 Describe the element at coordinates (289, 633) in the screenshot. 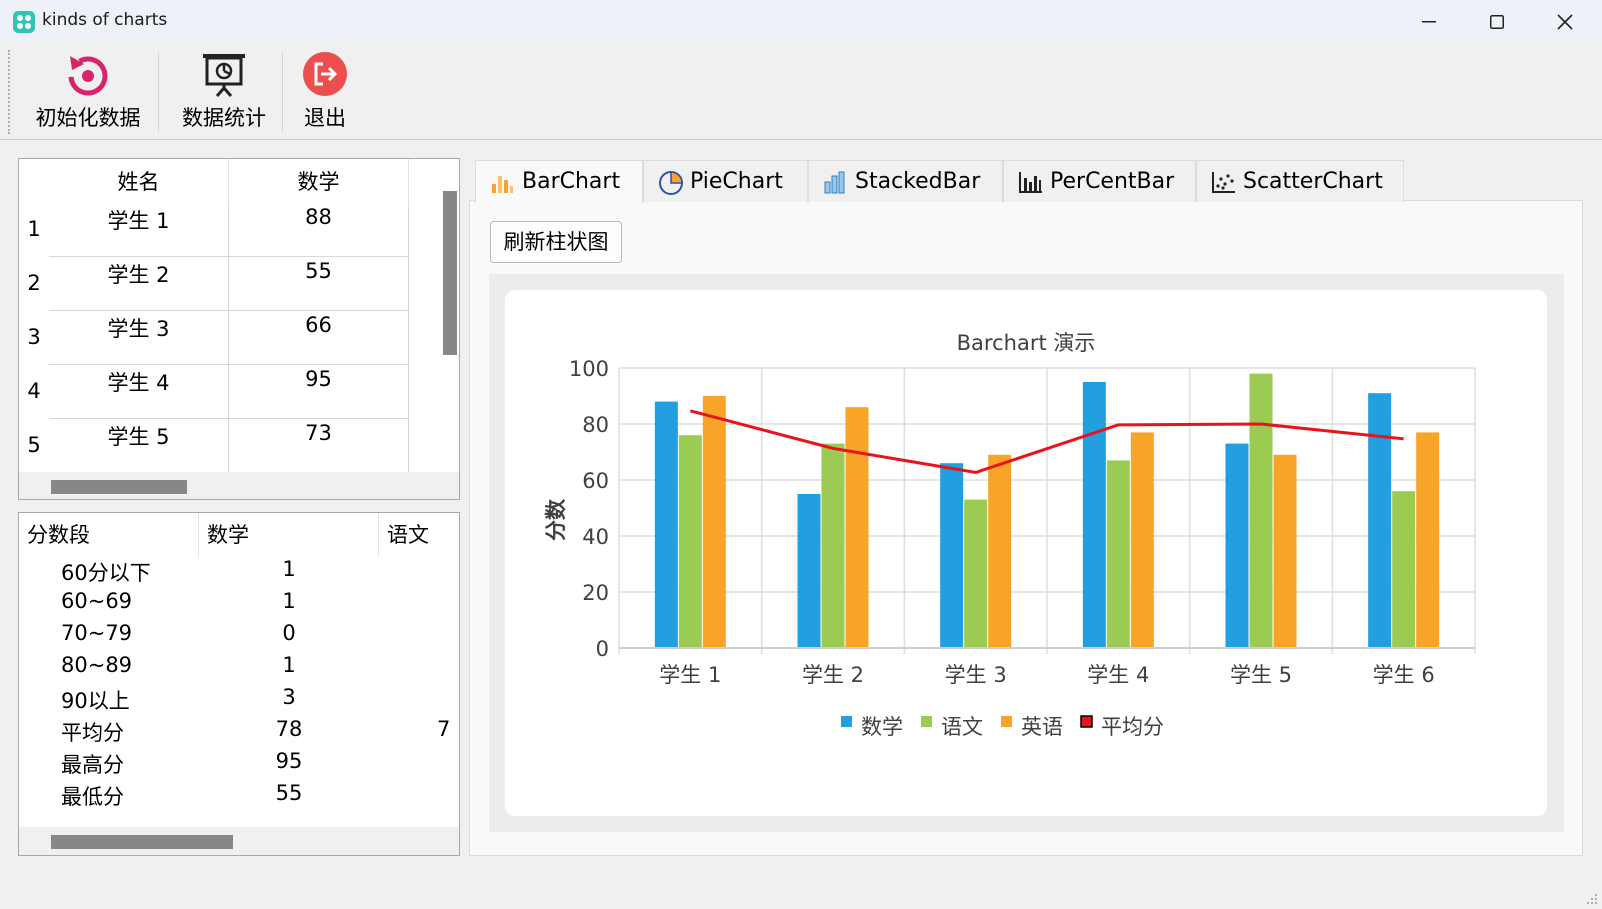

I see `stats-cell-math: 0` at that location.